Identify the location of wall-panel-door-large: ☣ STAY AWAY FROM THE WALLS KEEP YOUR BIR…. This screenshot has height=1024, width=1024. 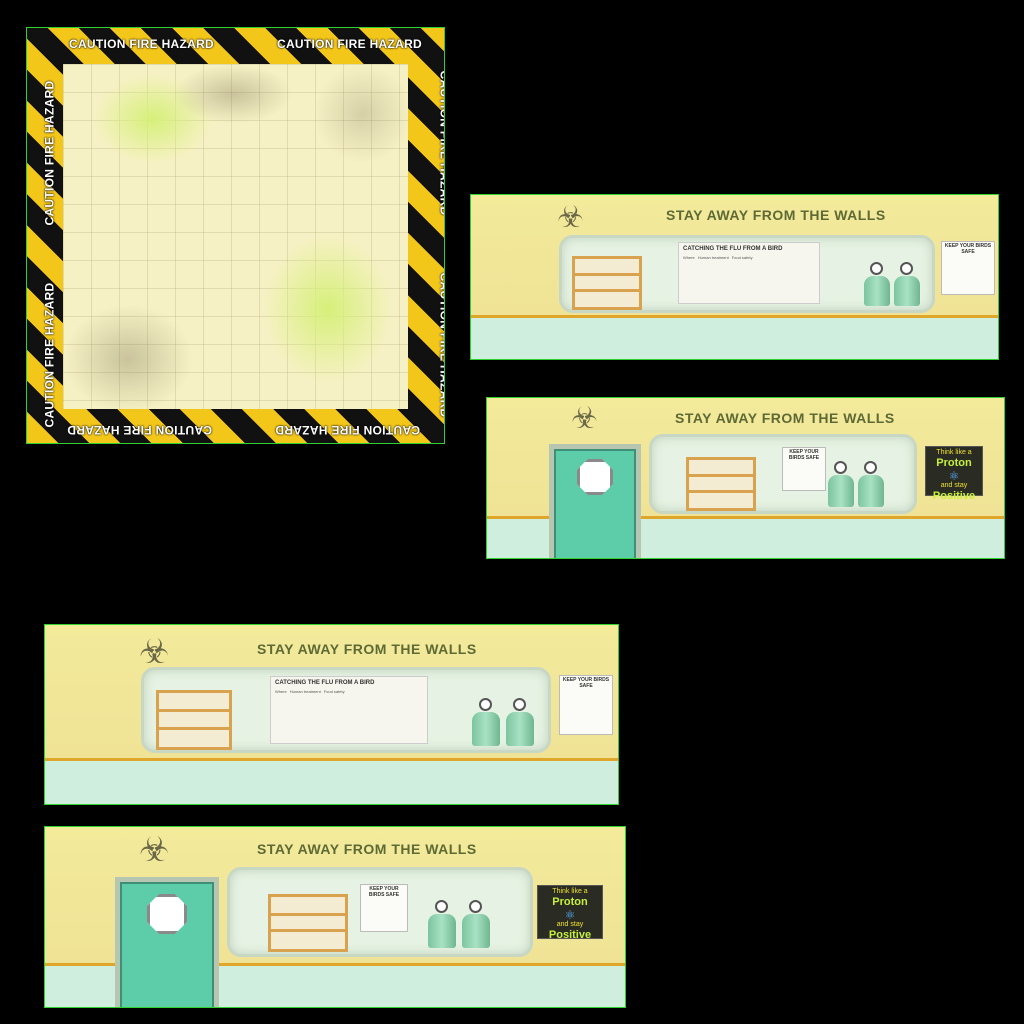
(335, 917).